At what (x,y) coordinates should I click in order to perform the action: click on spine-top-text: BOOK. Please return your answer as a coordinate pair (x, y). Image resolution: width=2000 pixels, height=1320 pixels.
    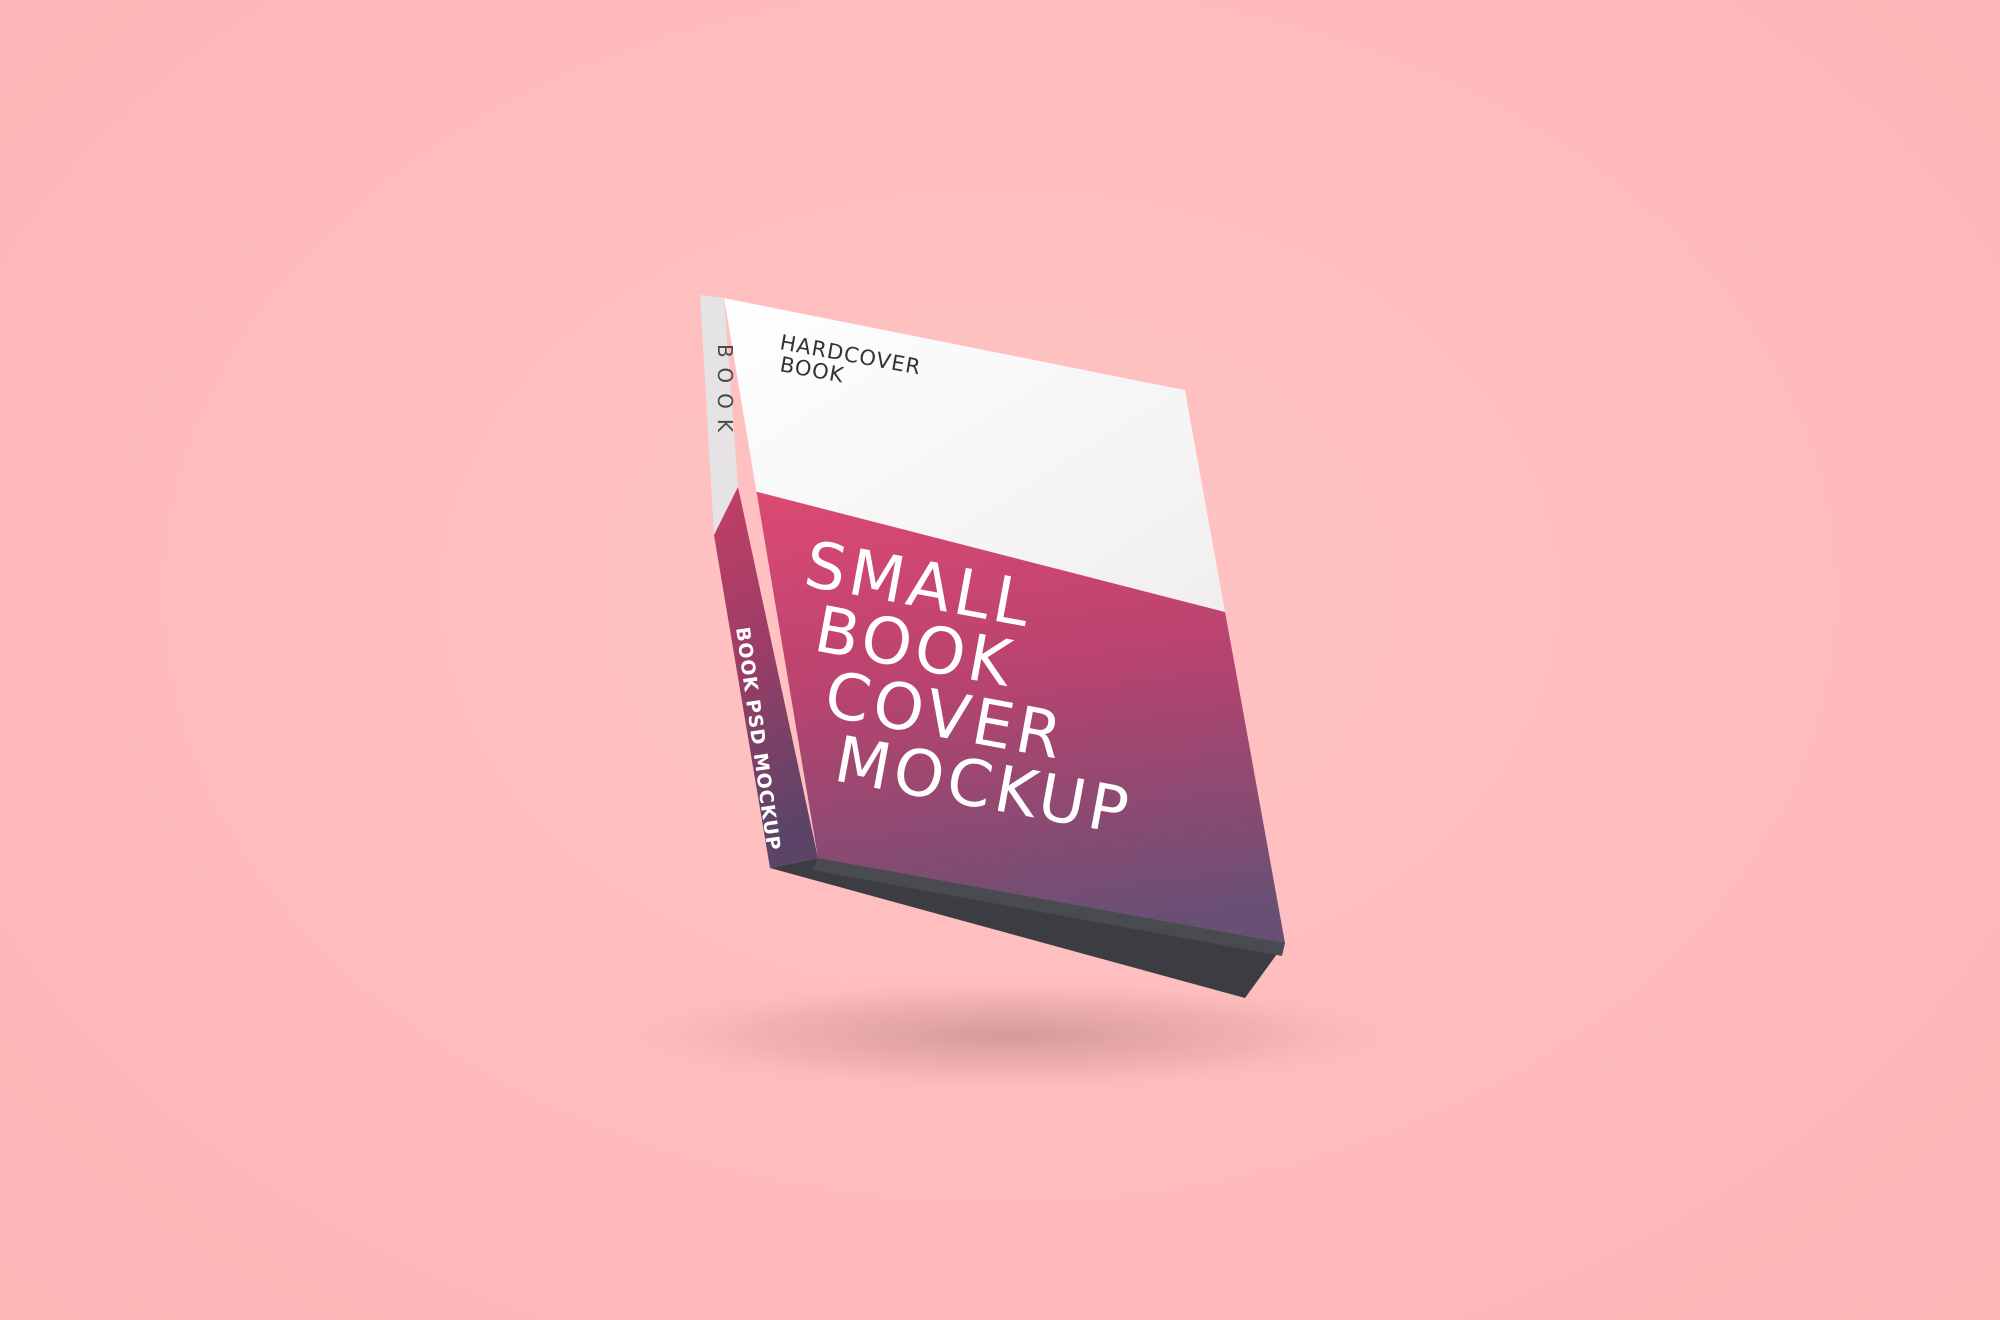
    Looking at the image, I should click on (725, 393).